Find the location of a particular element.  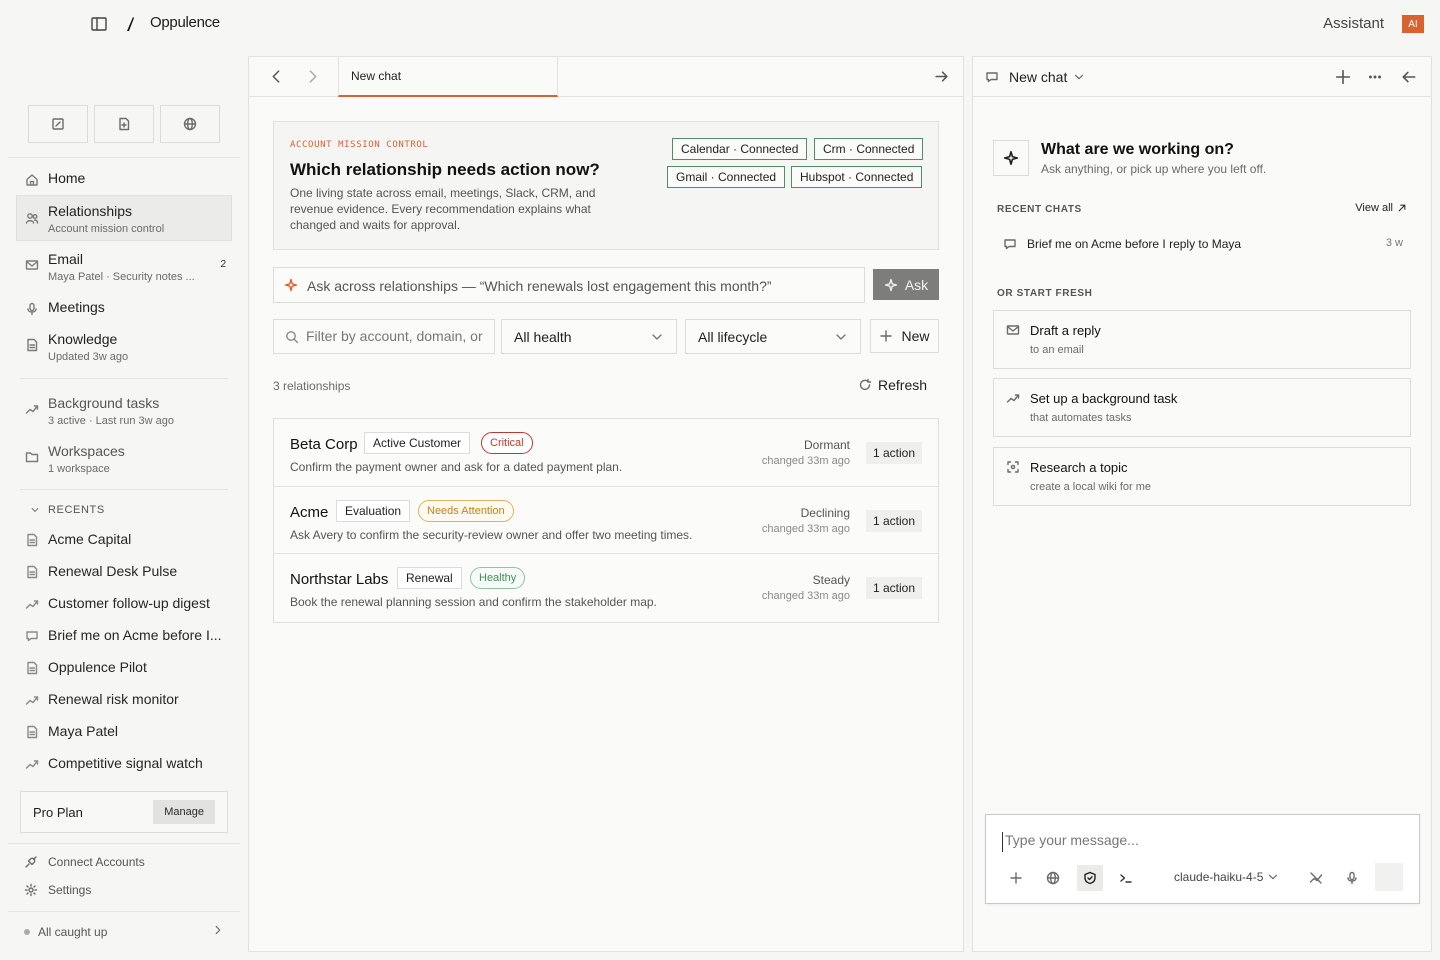

send-button is located at coordinates (1389, 877).